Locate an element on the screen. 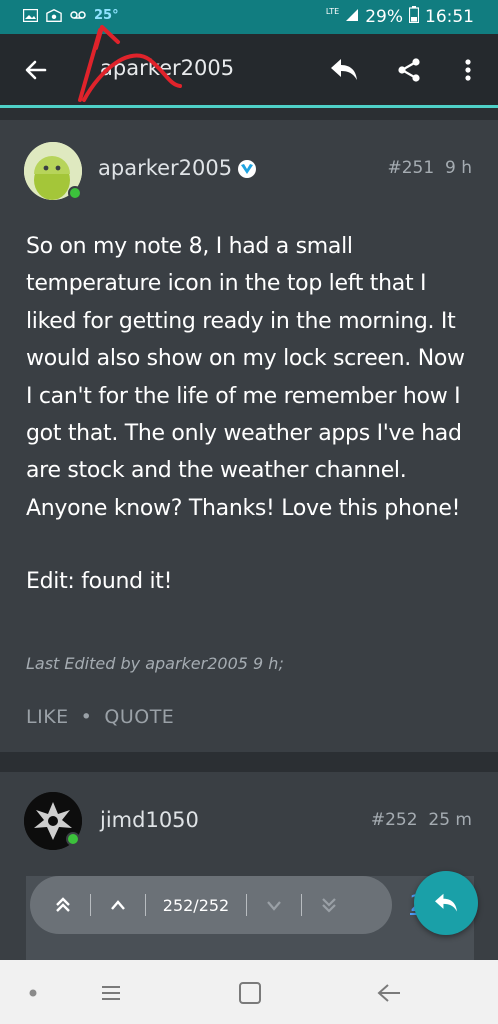 The height and width of the screenshot is (1024, 498). post-meta: #252 25 m is located at coordinates (421, 820).